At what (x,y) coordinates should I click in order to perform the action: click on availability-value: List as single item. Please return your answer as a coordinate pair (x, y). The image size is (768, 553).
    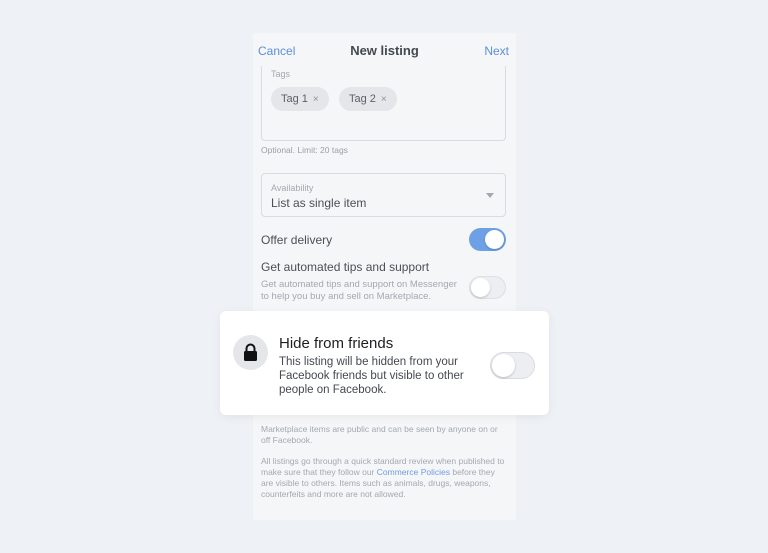
    Looking at the image, I should click on (319, 203).